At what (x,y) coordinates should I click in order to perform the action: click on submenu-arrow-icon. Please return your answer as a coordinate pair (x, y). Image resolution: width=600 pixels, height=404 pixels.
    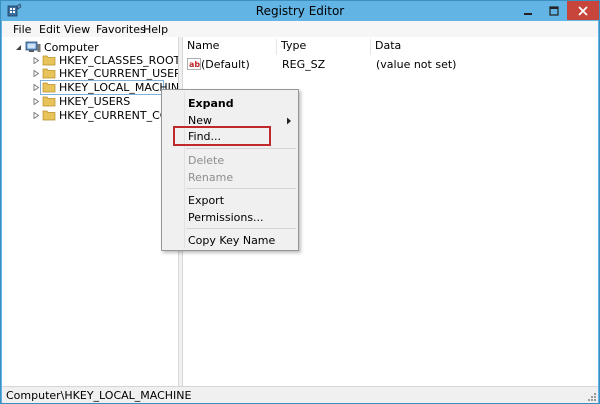
    Looking at the image, I should click on (289, 121).